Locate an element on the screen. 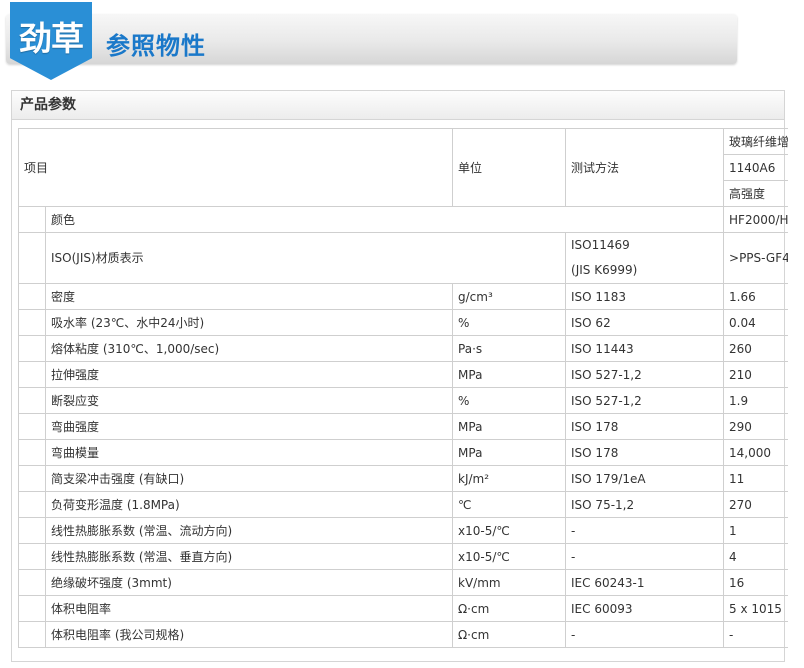 This screenshot has width=804, height=668. row-label: 体积电阻率 (我公司规格) is located at coordinates (249, 634).